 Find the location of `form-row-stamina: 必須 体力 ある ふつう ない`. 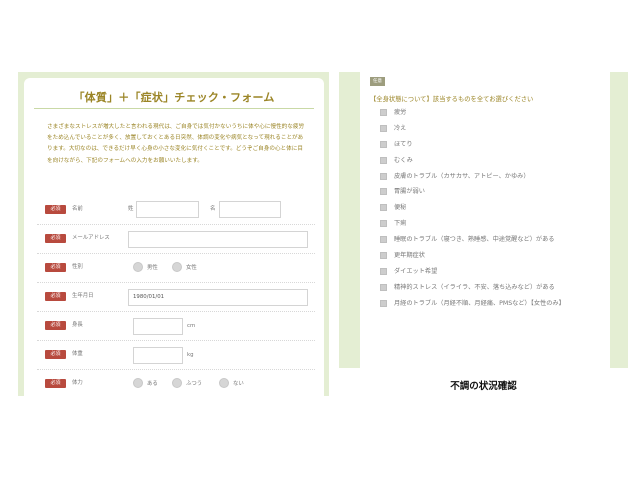

form-row-stamina: 必須 体力 ある ふつう ない is located at coordinates (176, 383).